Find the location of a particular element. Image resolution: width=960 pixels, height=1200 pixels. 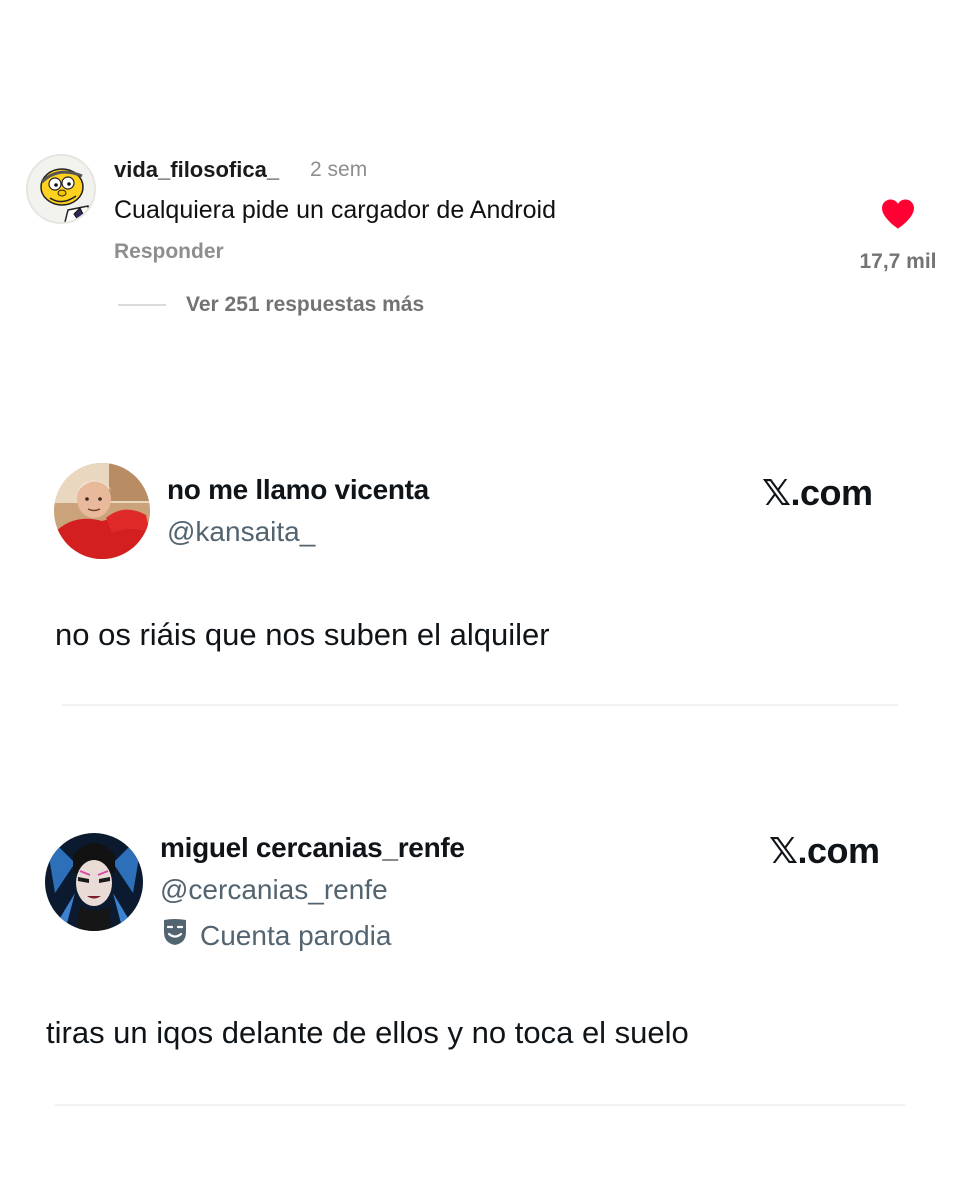

tweet-display-name: no me llamo vicenta is located at coordinates (298, 490).